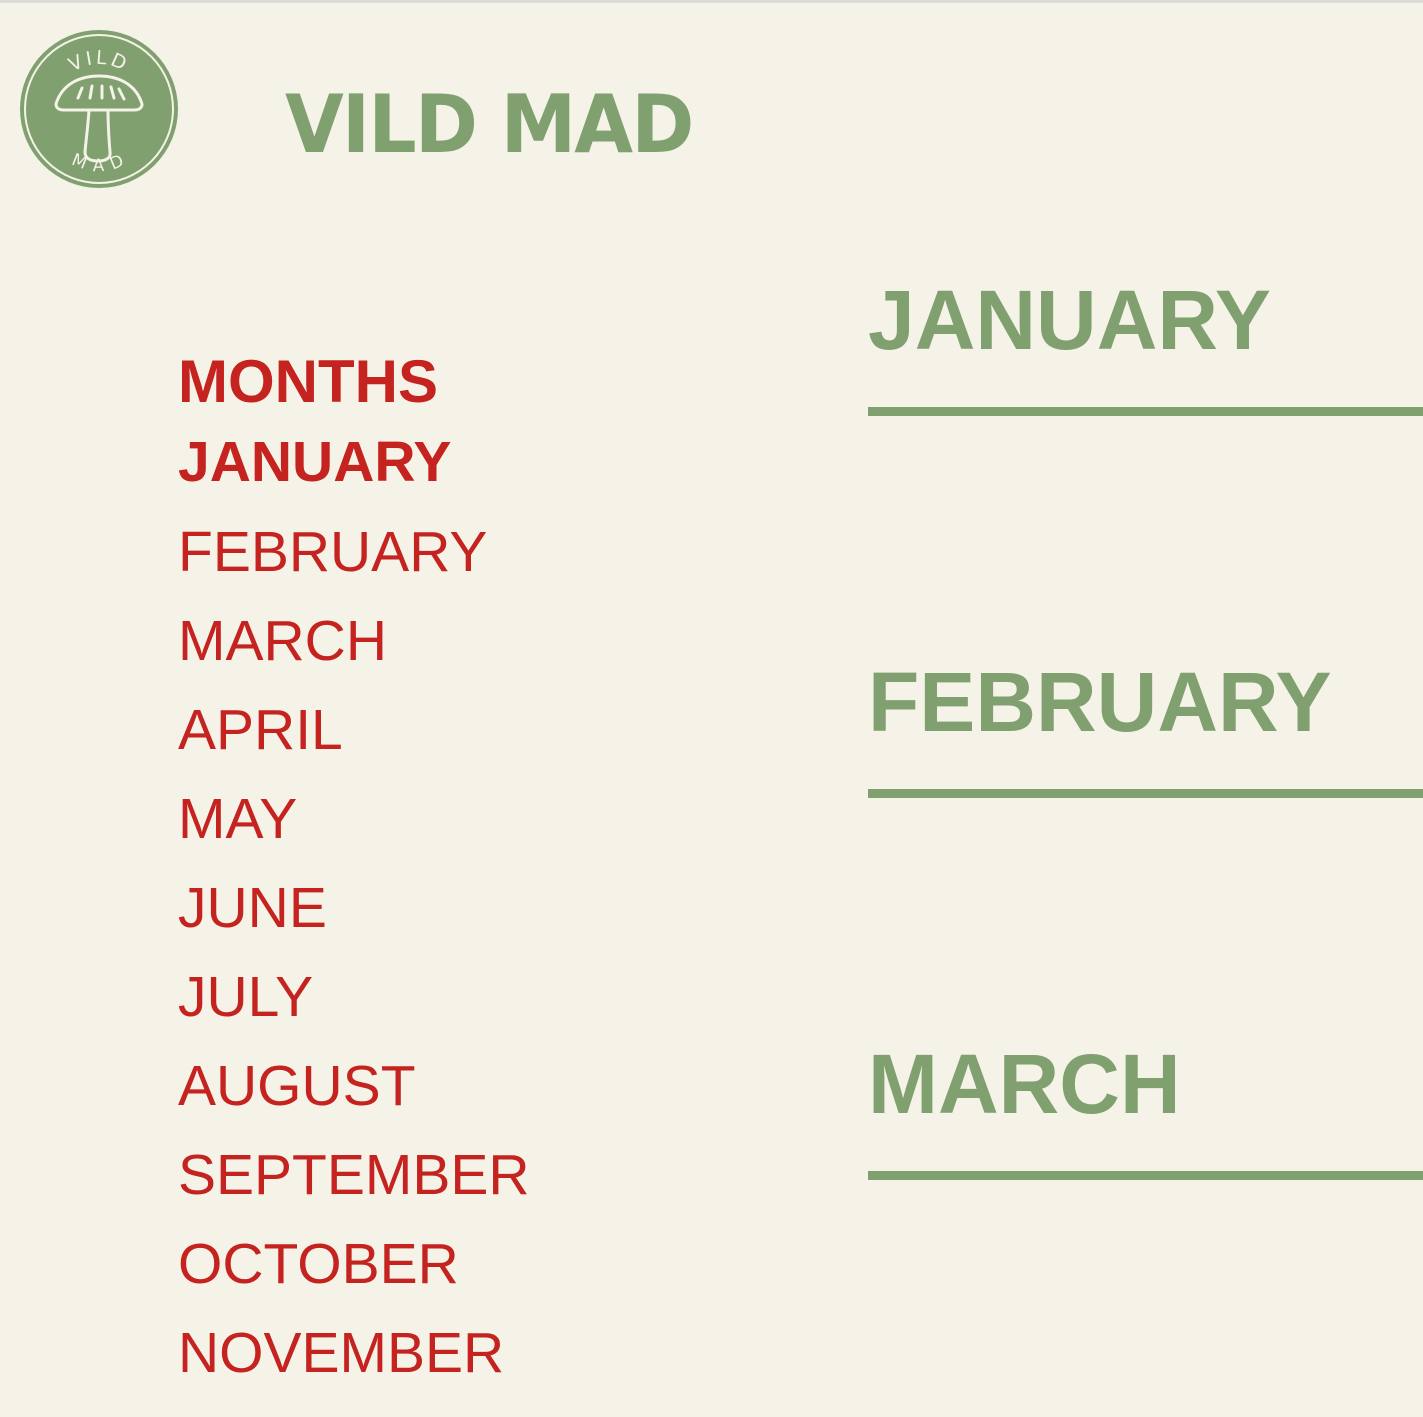  What do you see at coordinates (489, 124) in the screenshot?
I see `brand-title: VILD MAD` at bounding box center [489, 124].